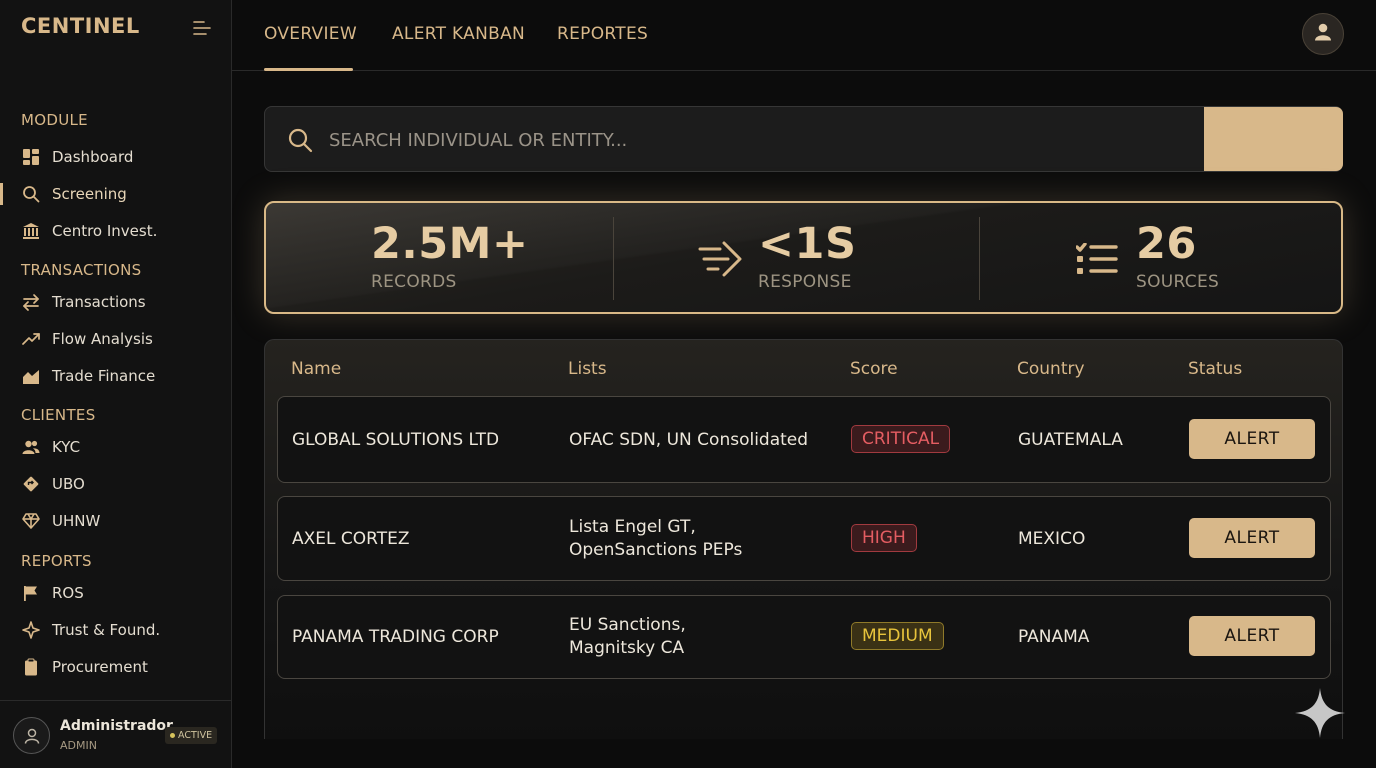  I want to click on row-lists-line2: OpenSanctions PEPs, so click(656, 550).